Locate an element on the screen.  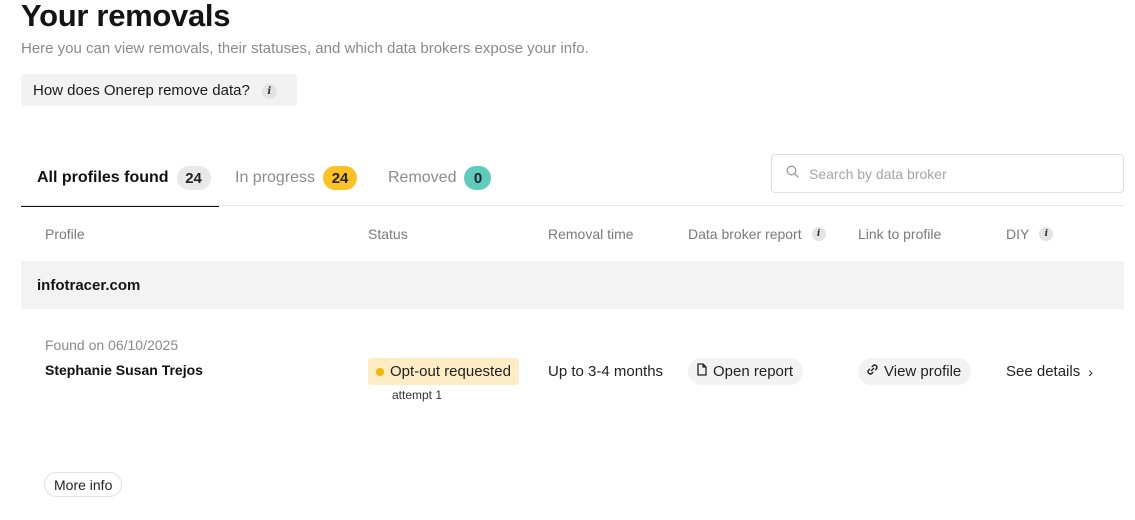
column-header-removal-time: Removal time is located at coordinates (591, 234).